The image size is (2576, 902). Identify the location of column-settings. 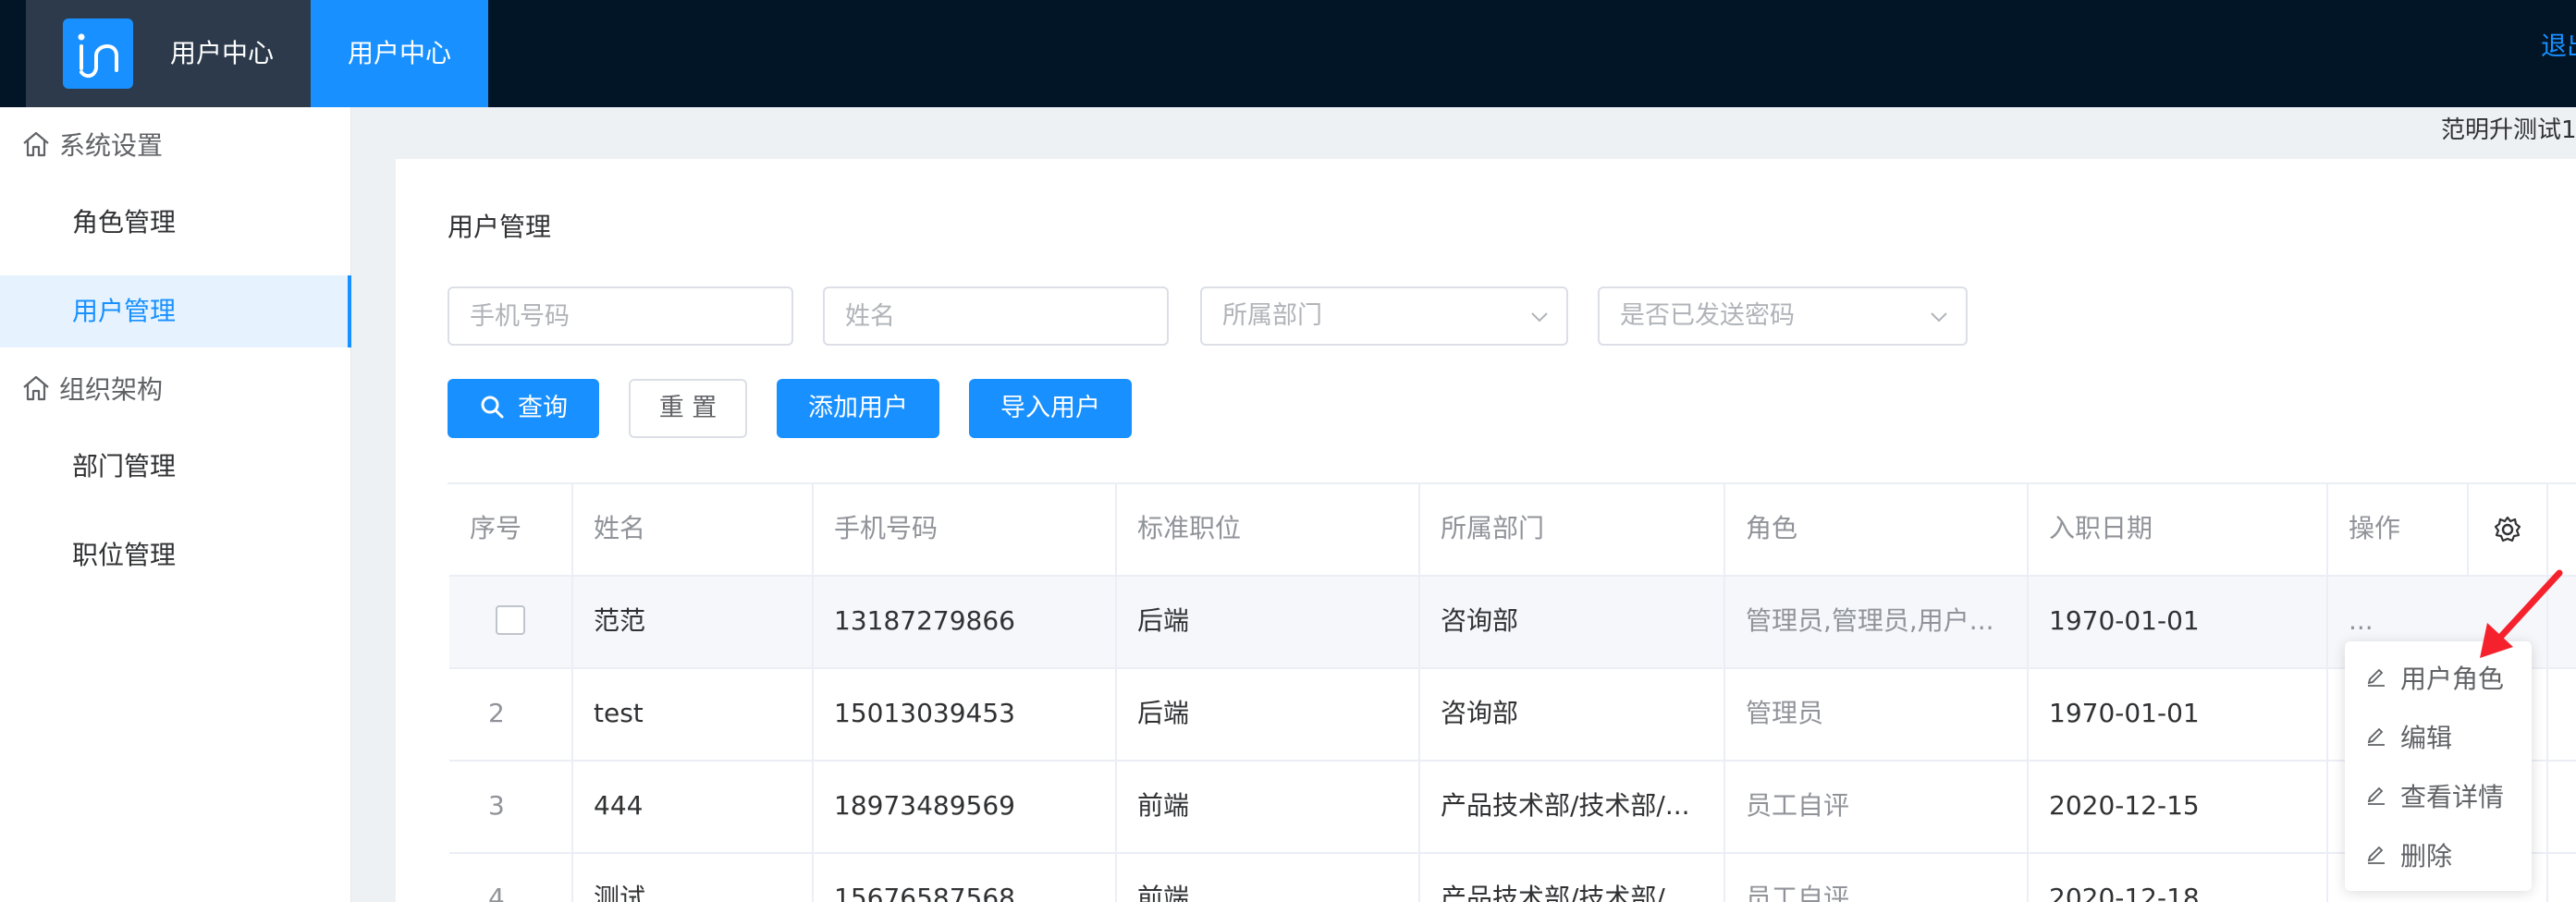
(2508, 529).